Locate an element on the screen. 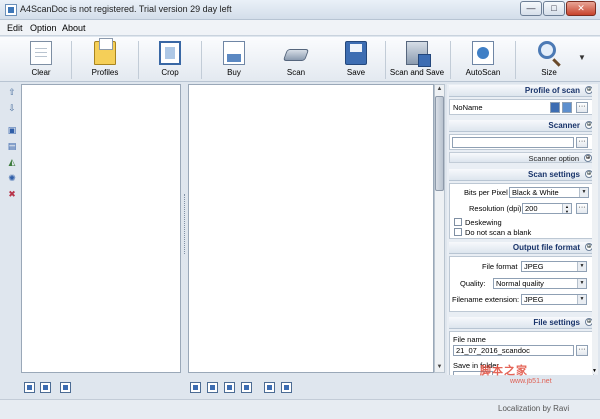 The width and height of the screenshot is (600, 419). profile-section-header: Profile of scan ⊕ is located at coordinates (521, 91).